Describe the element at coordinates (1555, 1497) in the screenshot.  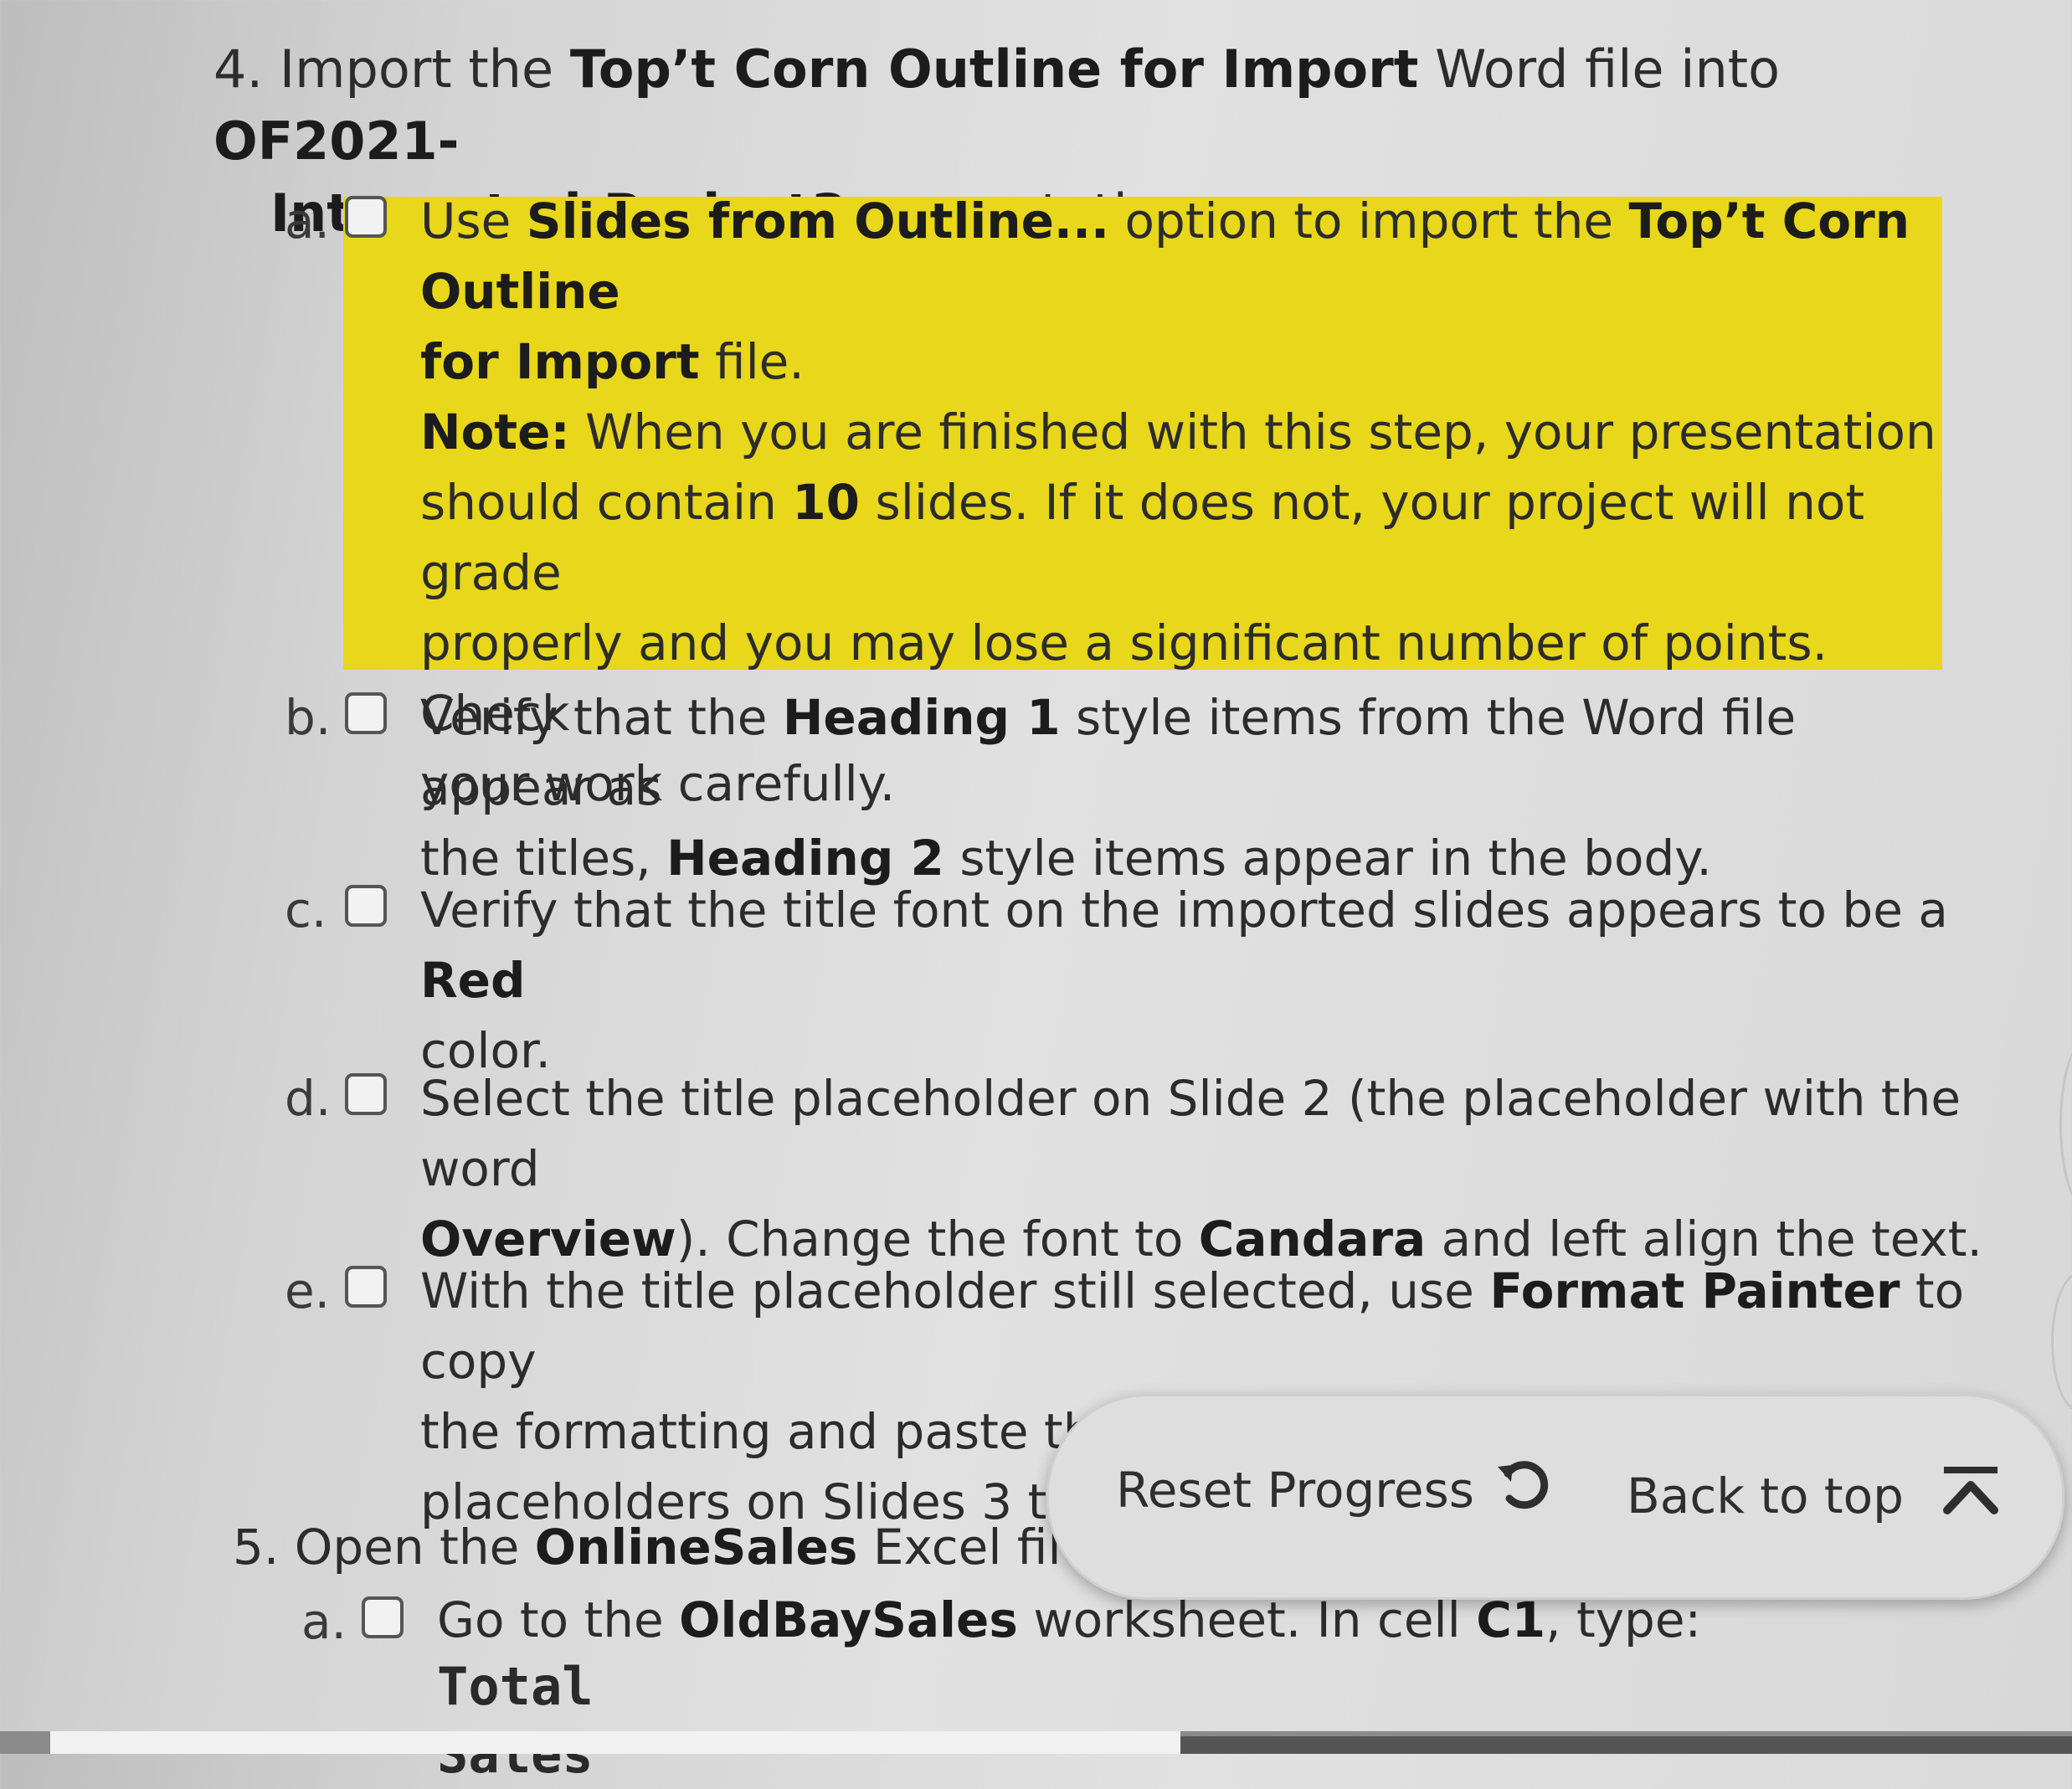
I see `progress-floating-bar: Reset Progress Back to top` at that location.